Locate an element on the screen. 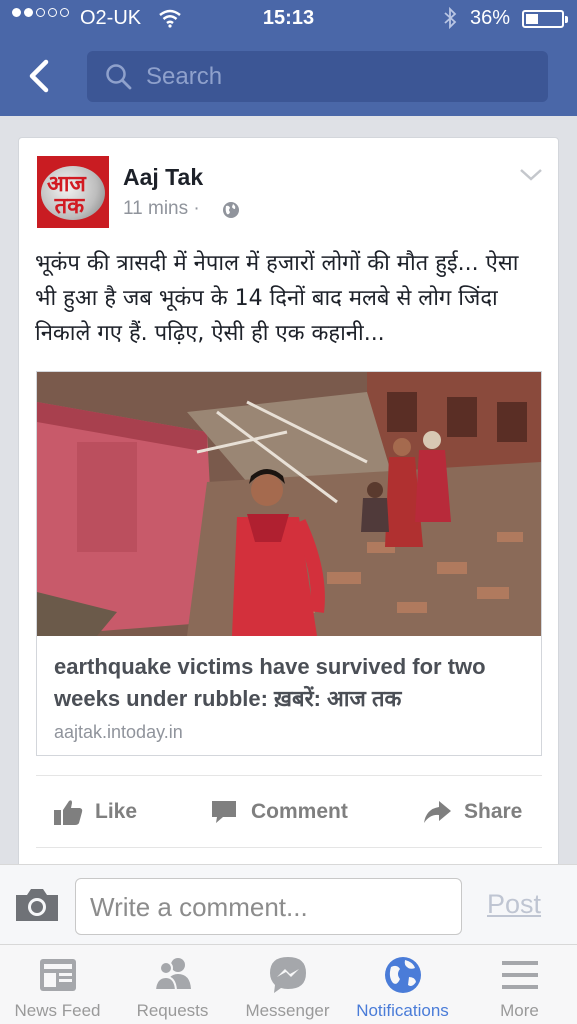 The width and height of the screenshot is (577, 1024). messenger-icon is located at coordinates (287, 975).